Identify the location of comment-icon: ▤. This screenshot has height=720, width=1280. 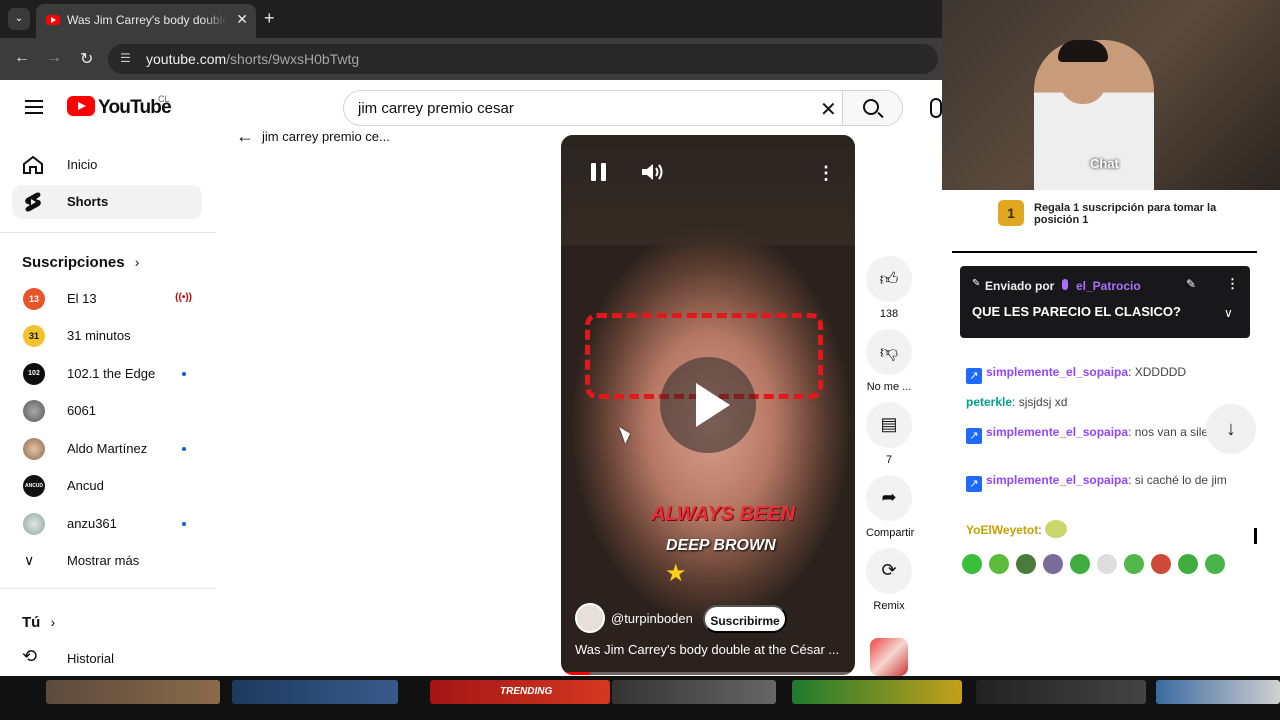
(889, 424).